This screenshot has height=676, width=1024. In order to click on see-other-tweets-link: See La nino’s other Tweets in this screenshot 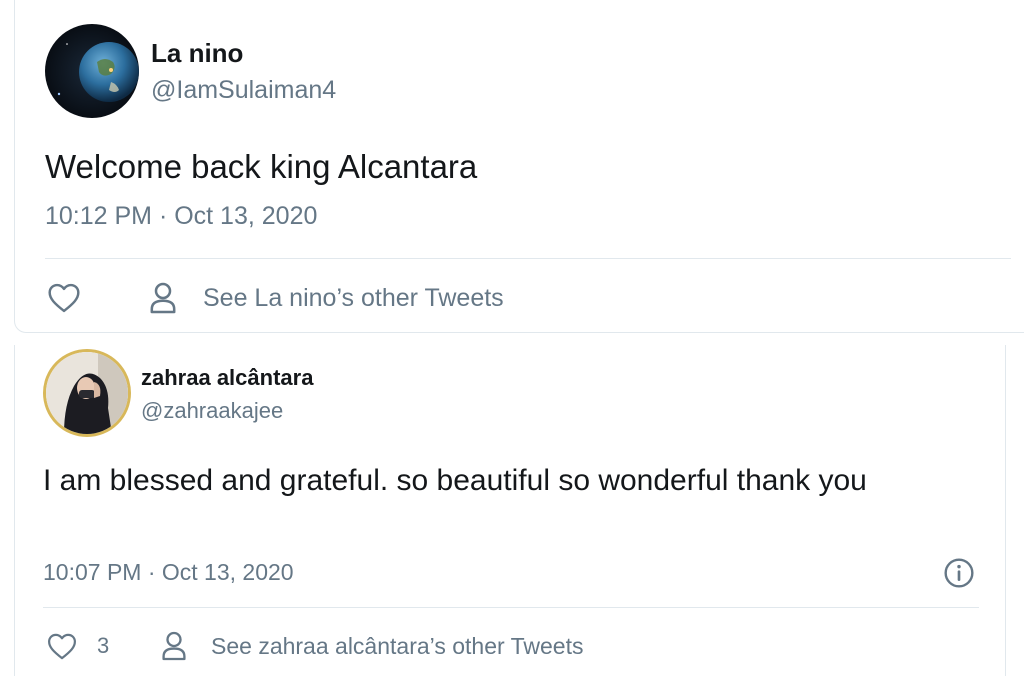, I will do `click(326, 298)`.